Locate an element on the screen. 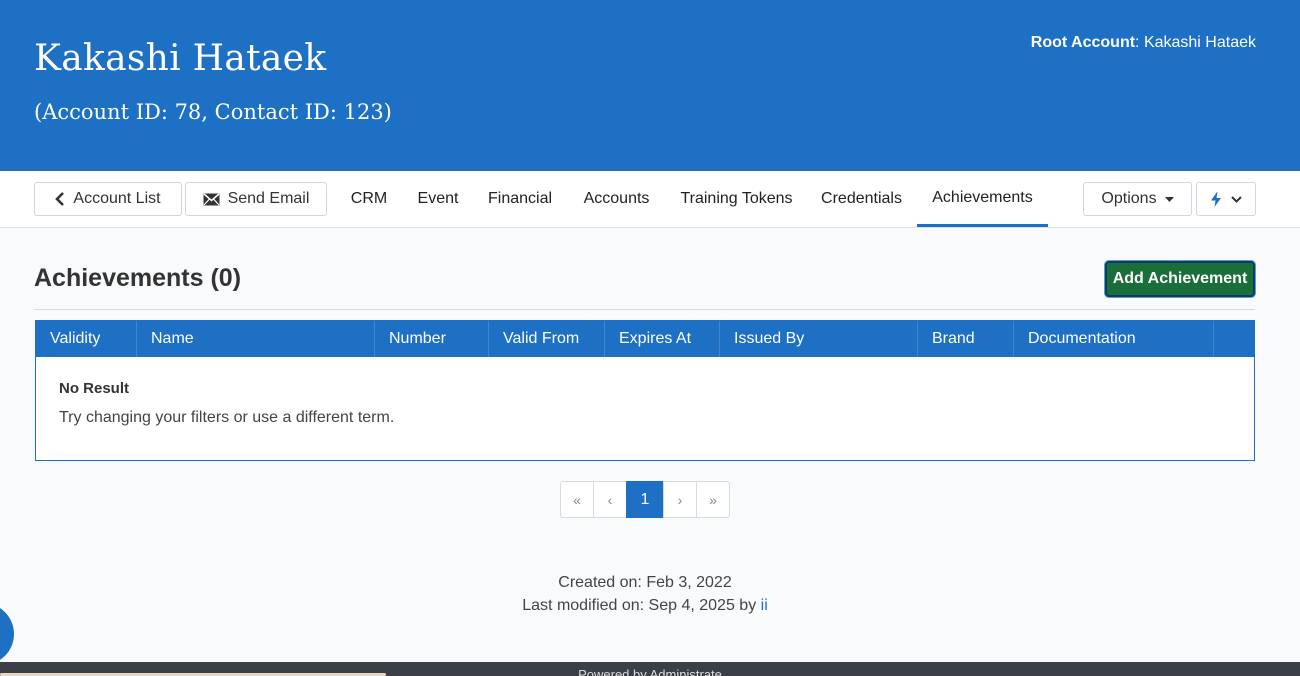  section-divider is located at coordinates (644, 309).